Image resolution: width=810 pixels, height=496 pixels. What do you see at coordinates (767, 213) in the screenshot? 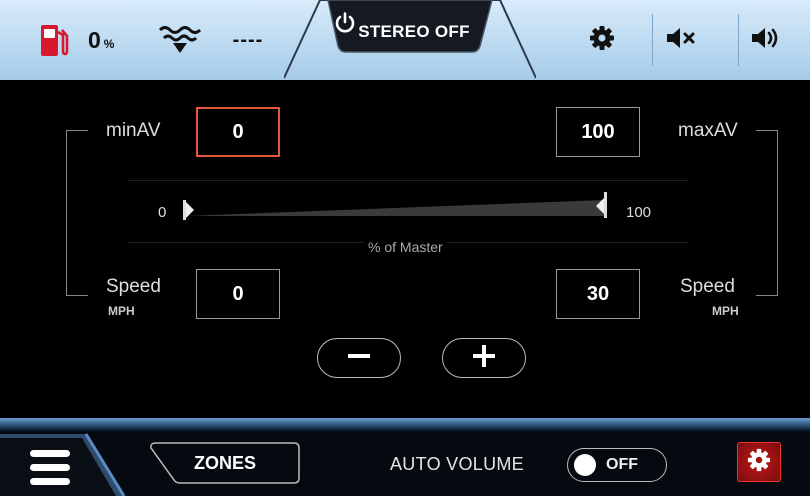
I see `right-bracket` at bounding box center [767, 213].